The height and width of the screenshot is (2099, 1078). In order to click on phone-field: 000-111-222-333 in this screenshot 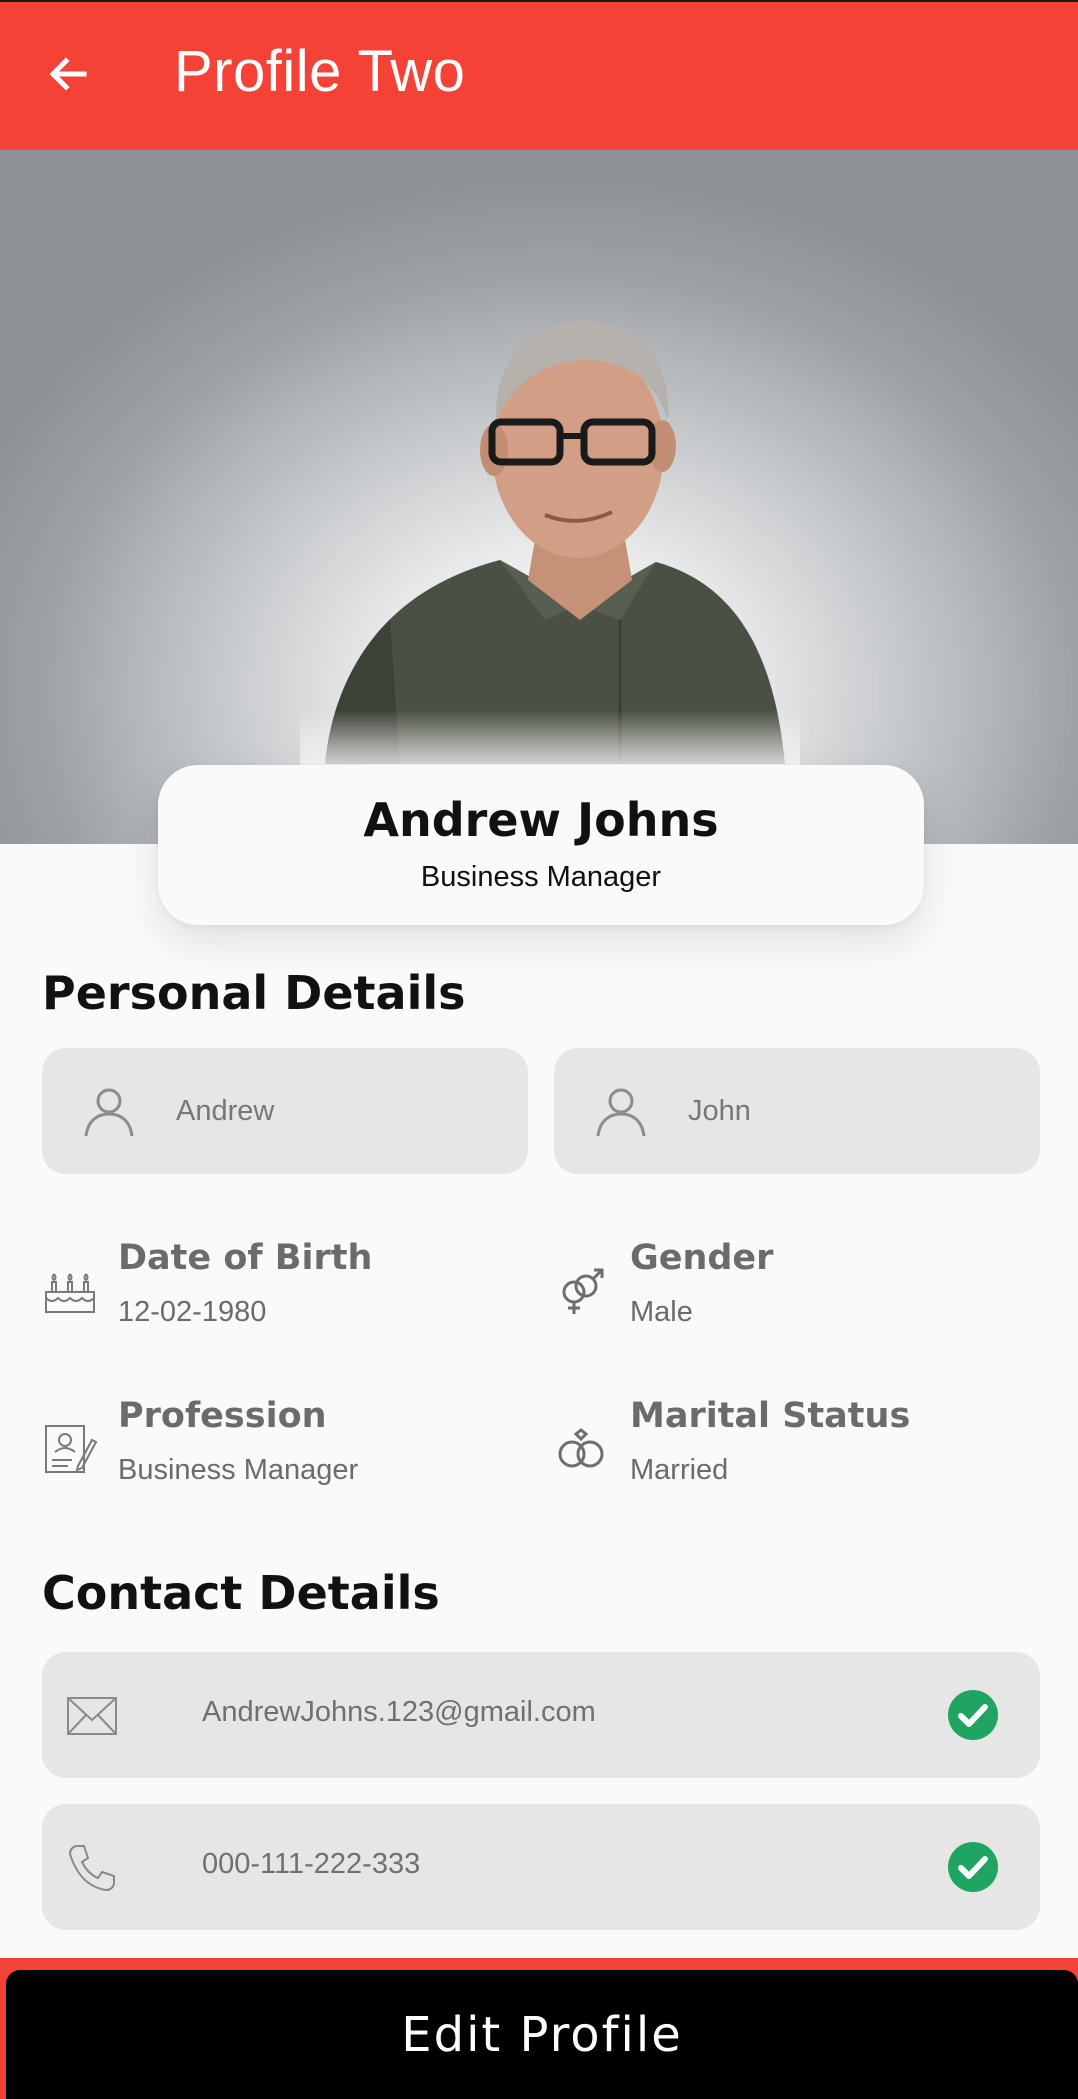, I will do `click(541, 1867)`.